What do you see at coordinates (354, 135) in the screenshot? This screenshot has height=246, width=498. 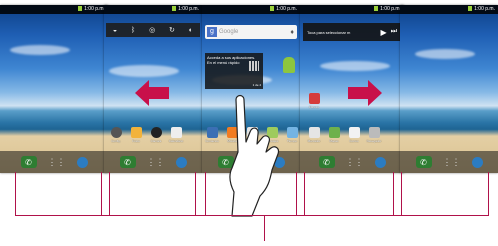 I see `app-mail: Correo` at bounding box center [354, 135].